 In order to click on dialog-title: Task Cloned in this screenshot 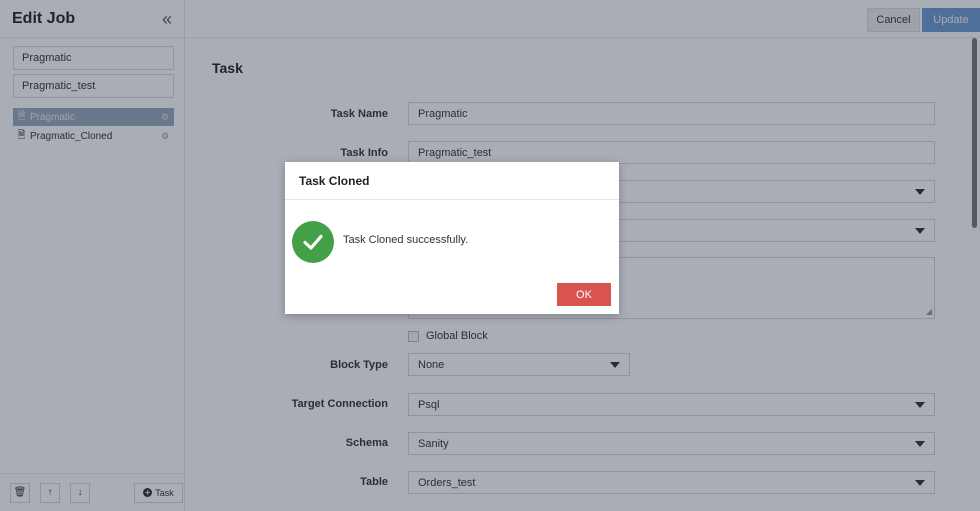, I will do `click(452, 181)`.